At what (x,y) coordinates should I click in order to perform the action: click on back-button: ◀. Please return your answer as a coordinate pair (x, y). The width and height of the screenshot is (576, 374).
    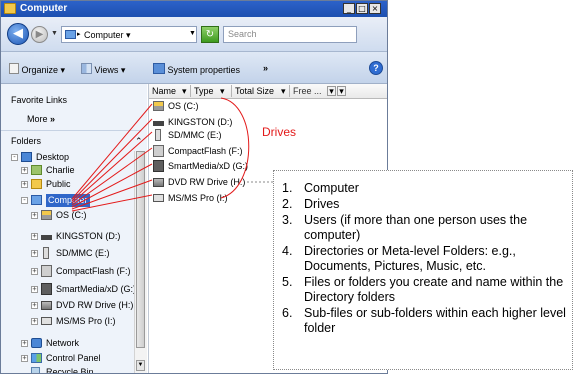
    Looking at the image, I should click on (18, 34).